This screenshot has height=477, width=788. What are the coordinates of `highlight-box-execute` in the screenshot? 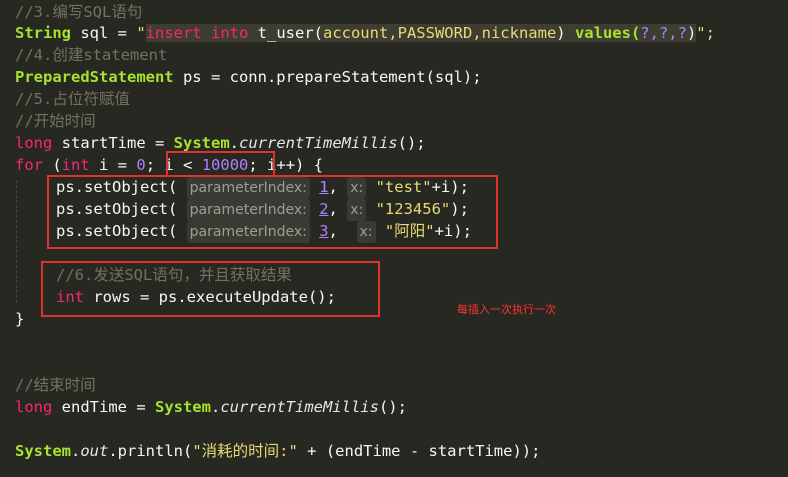 It's located at (210, 289).